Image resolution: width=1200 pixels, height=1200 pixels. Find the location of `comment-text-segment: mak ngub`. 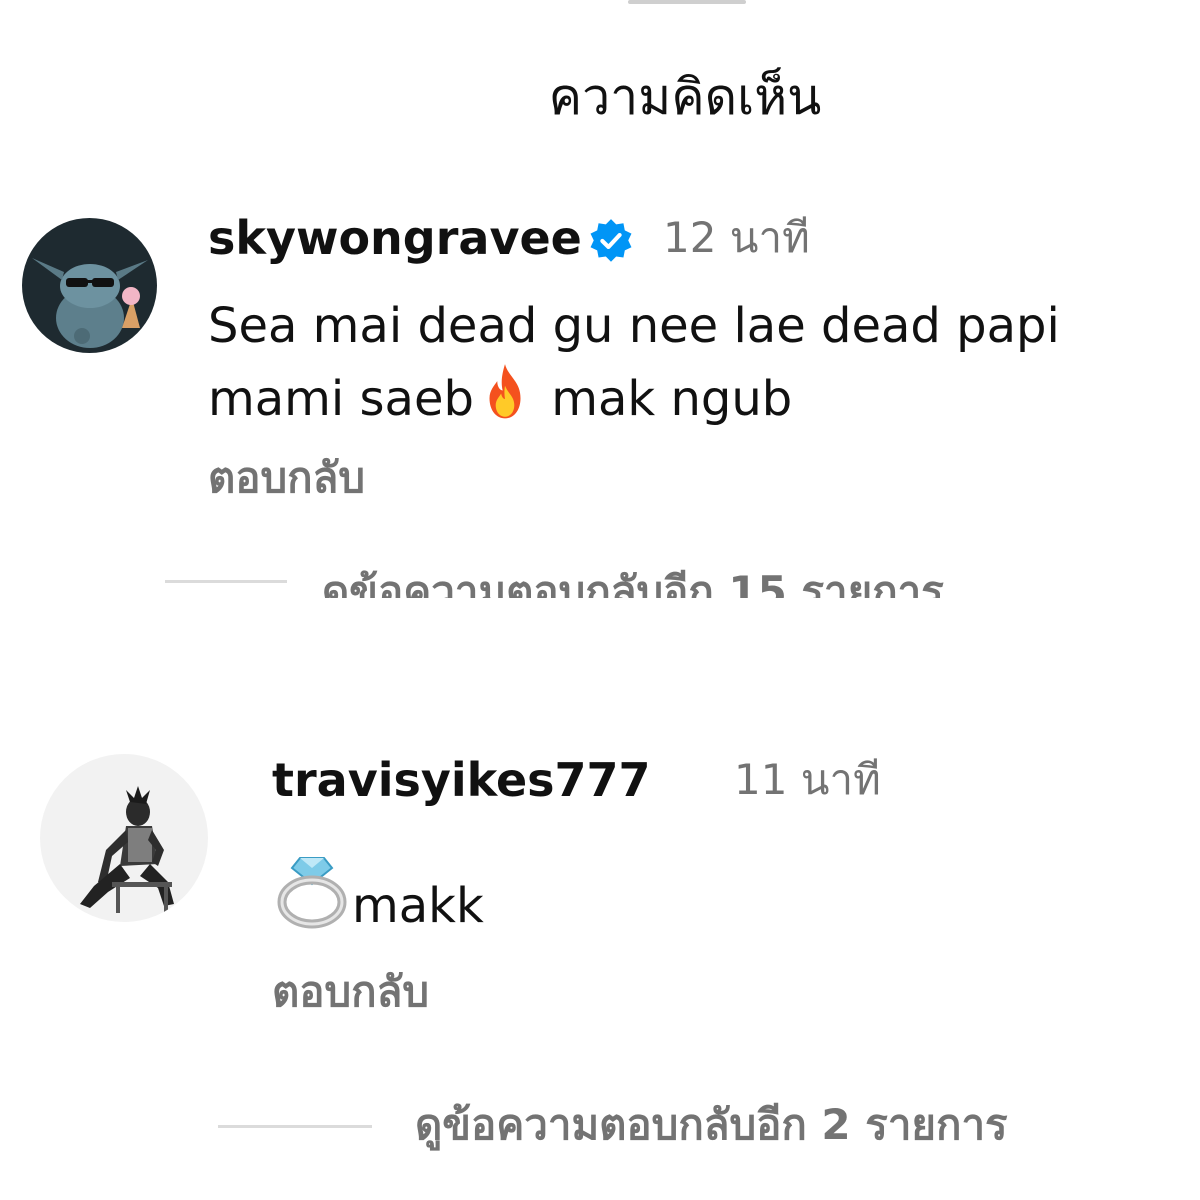

comment-text-segment: mak ngub is located at coordinates (664, 399).